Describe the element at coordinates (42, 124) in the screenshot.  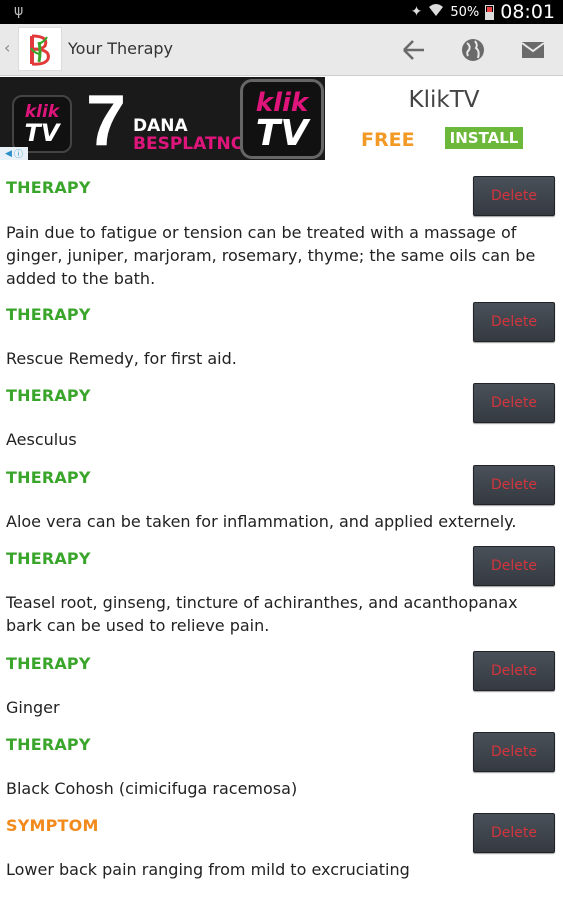
I see `klik-tv-logo-small: klik TV` at that location.